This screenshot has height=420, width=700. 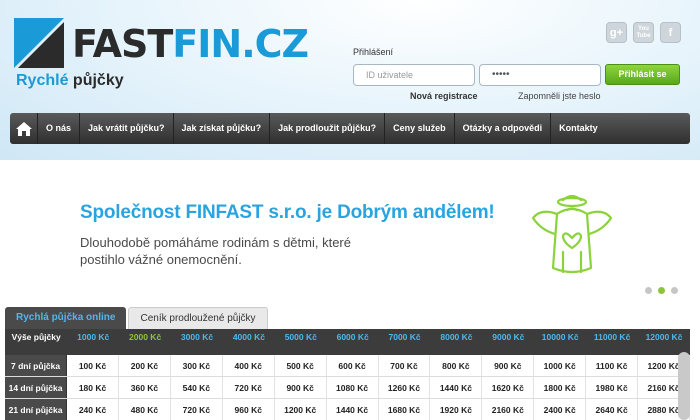 I want to click on column-header: 7000 Kč, so click(x=404, y=337).